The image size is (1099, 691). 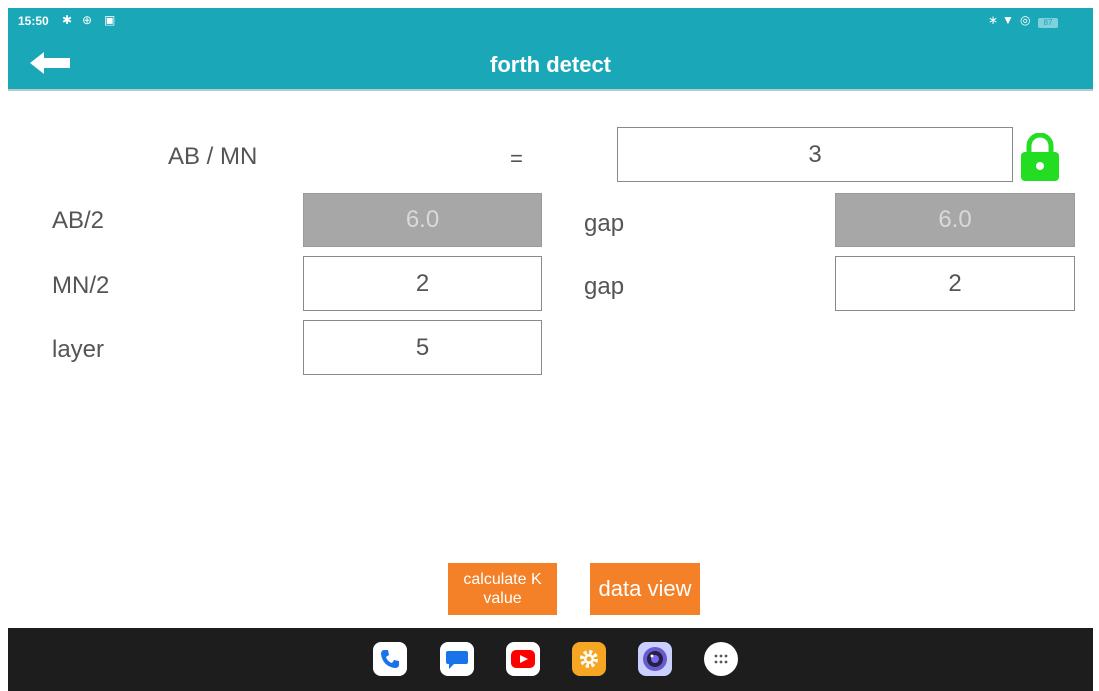 What do you see at coordinates (502, 589) in the screenshot?
I see `calculate-k-button: calculate K value` at bounding box center [502, 589].